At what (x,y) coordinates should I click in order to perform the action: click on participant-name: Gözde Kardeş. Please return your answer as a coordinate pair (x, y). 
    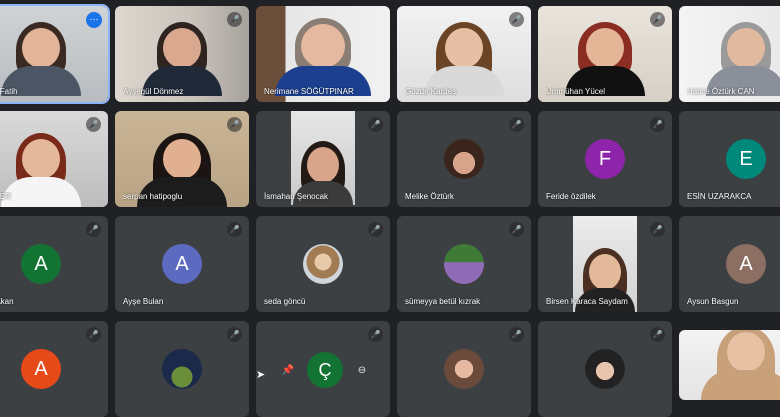
    Looking at the image, I should click on (431, 91).